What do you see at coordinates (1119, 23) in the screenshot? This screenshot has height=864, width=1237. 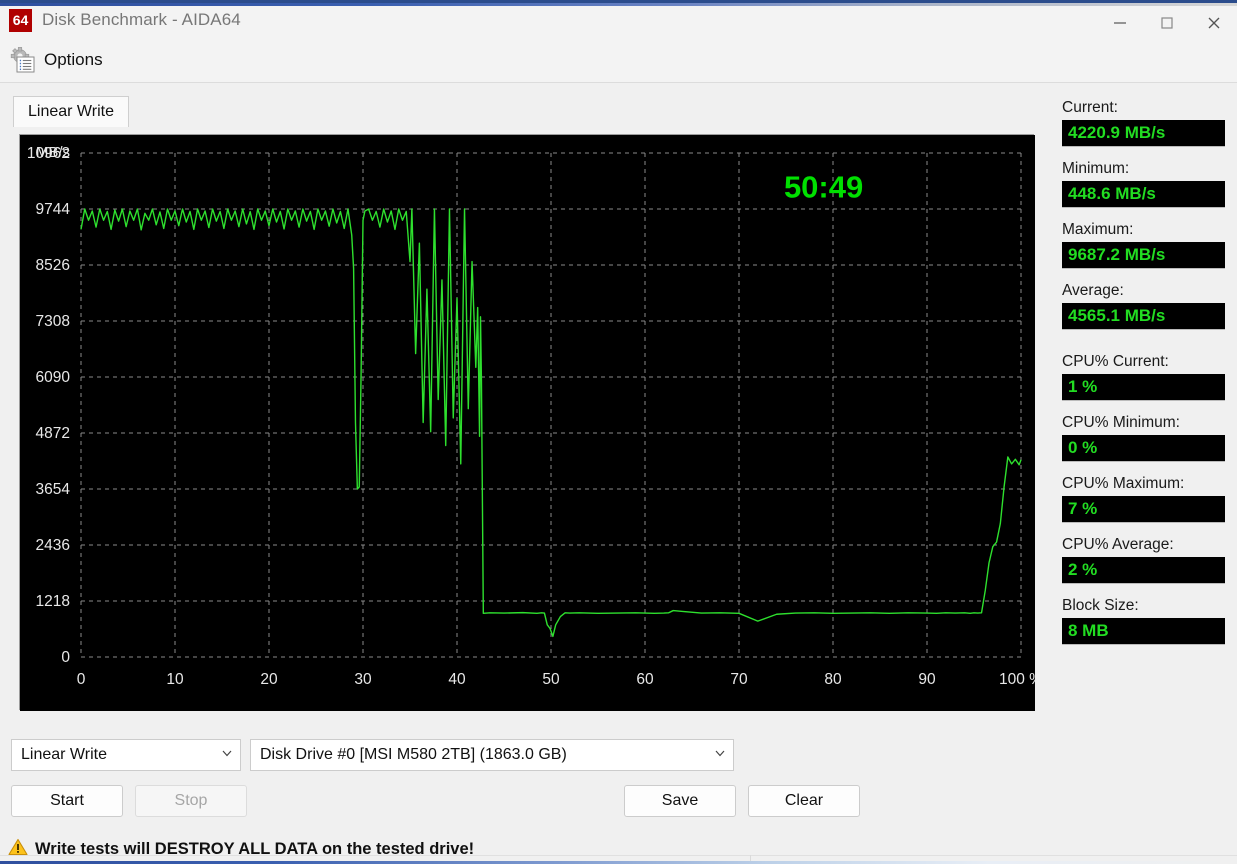 I see `minimize-icon` at bounding box center [1119, 23].